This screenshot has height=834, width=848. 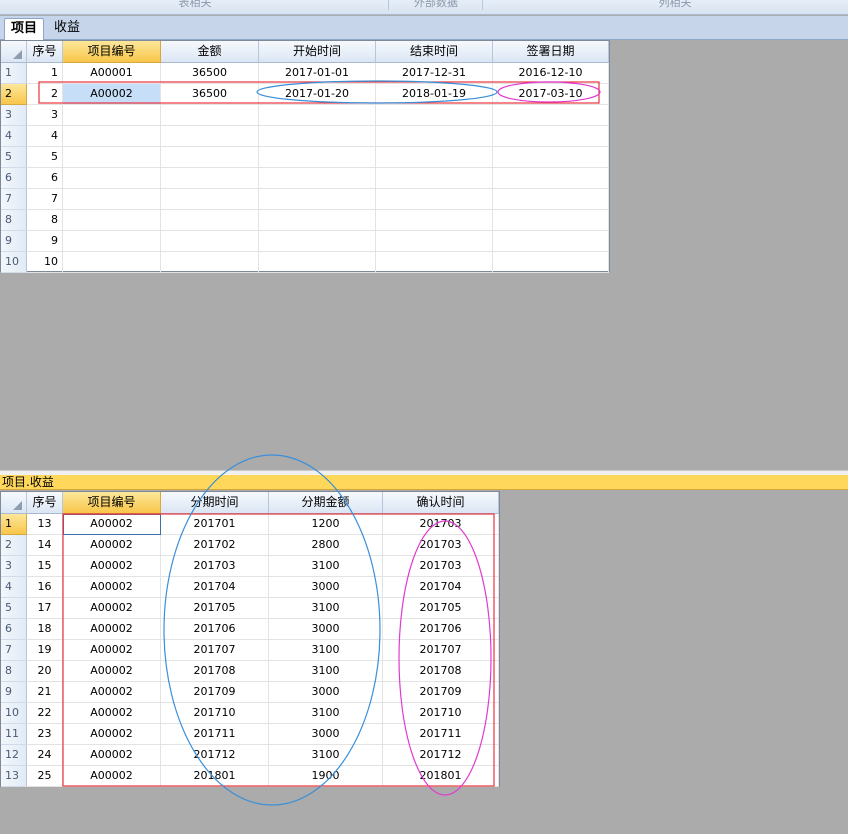 What do you see at coordinates (317, 94) in the screenshot?
I see `table-cell: 2017-01-20` at bounding box center [317, 94].